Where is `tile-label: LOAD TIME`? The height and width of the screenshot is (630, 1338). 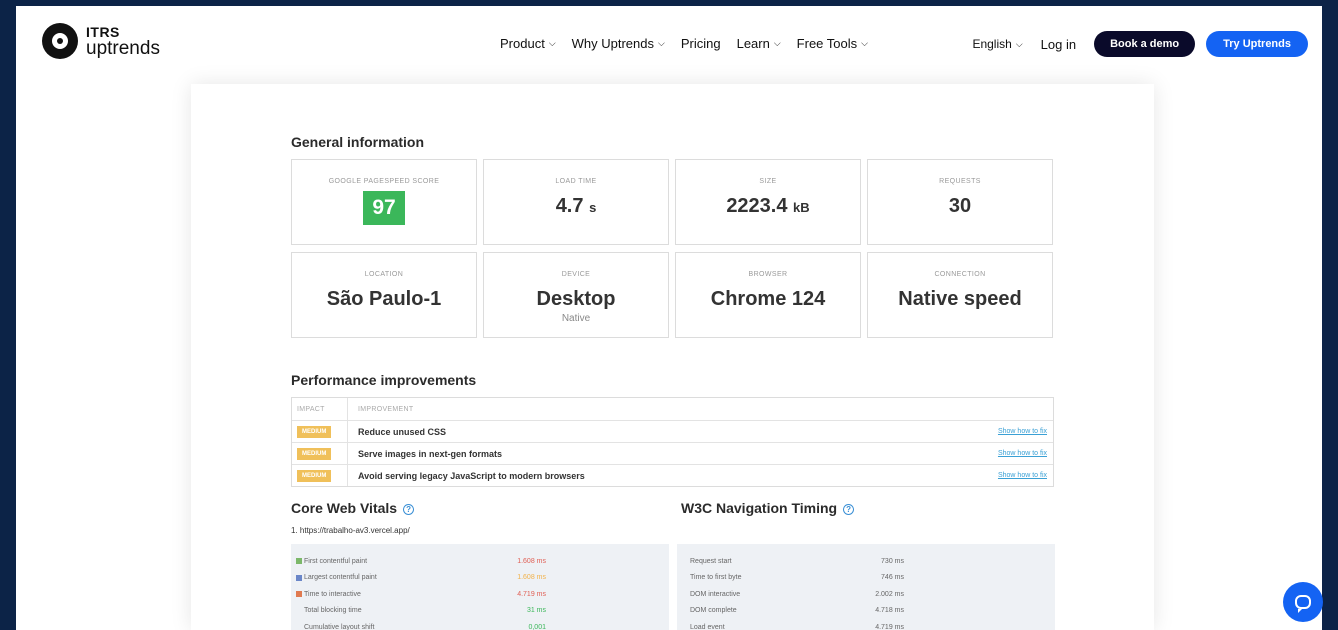 tile-label: LOAD TIME is located at coordinates (576, 181).